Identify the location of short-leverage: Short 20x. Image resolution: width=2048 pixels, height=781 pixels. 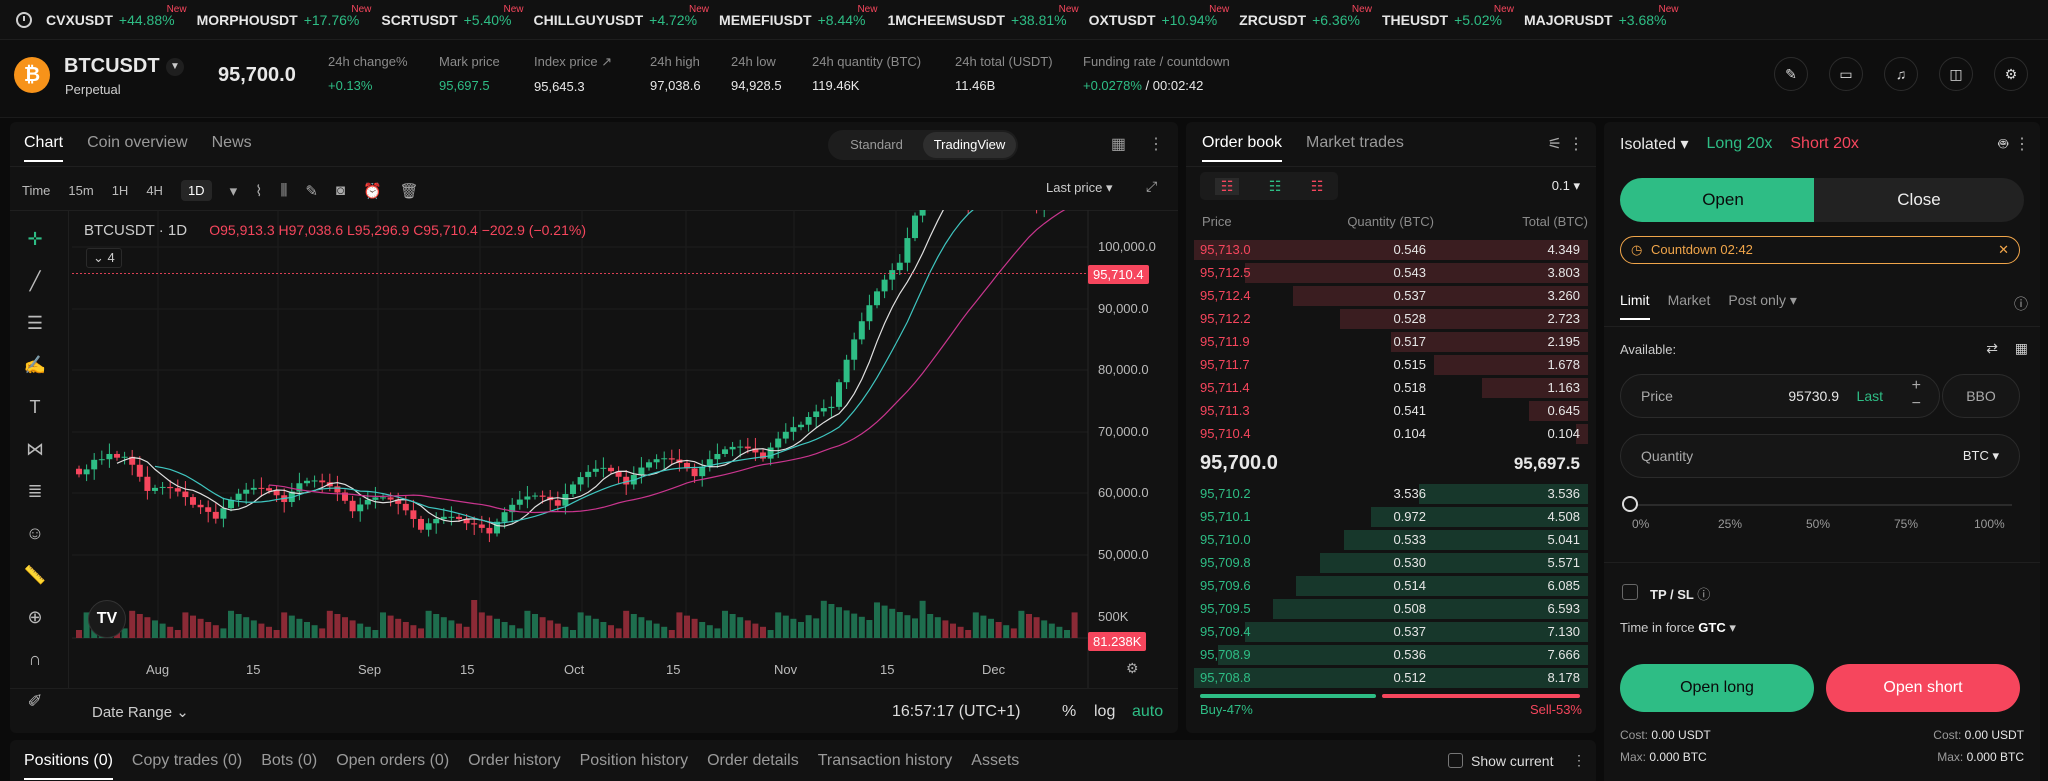
(1824, 144).